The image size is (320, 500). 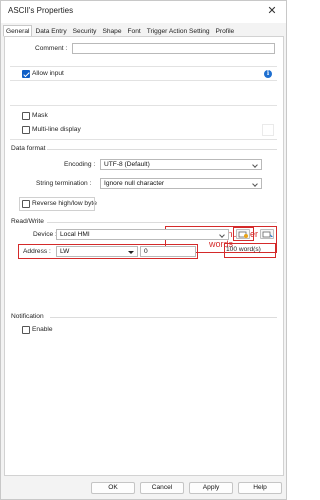 I want to click on device-label: Device :, so click(x=45, y=234).